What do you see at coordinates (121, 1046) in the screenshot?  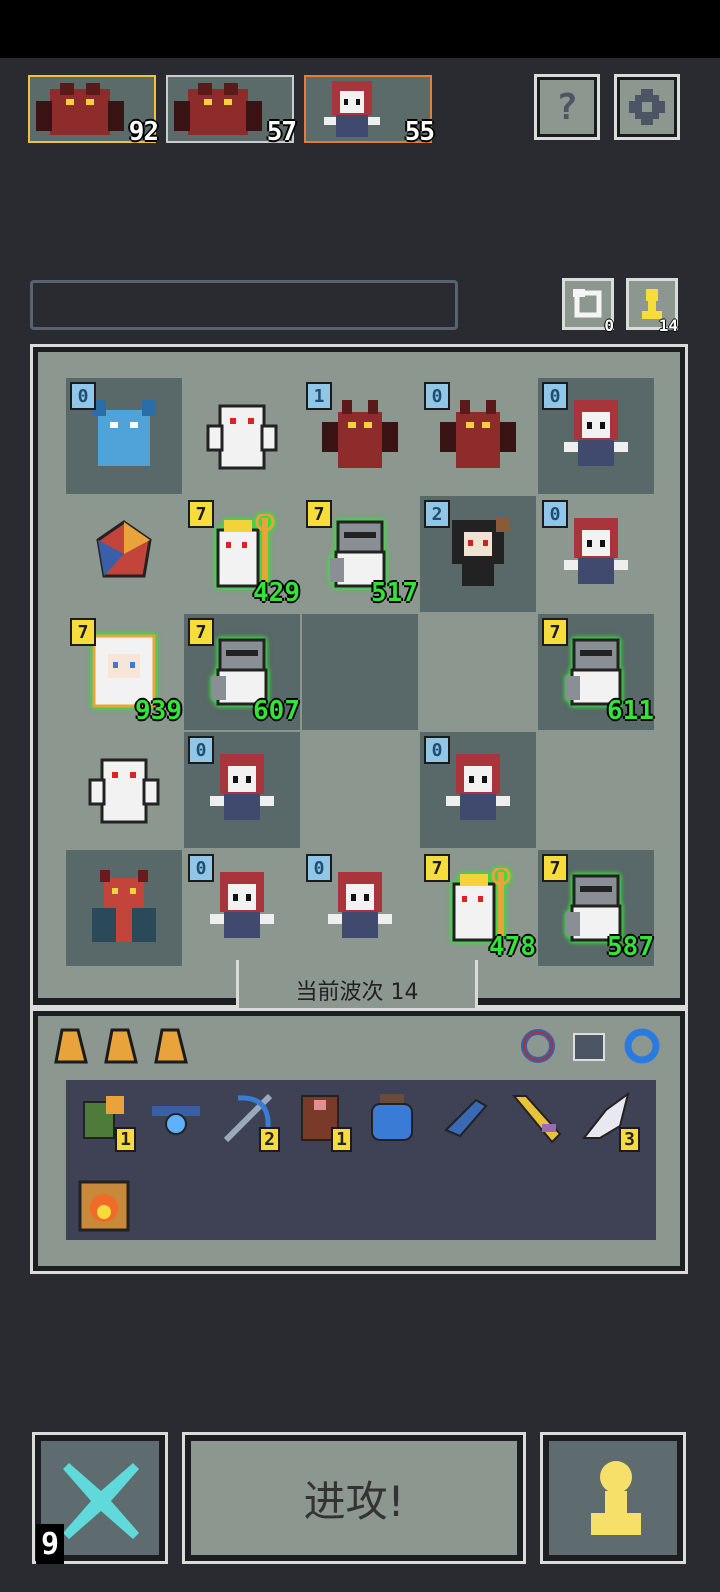 I see `gold-shard-icon` at bounding box center [121, 1046].